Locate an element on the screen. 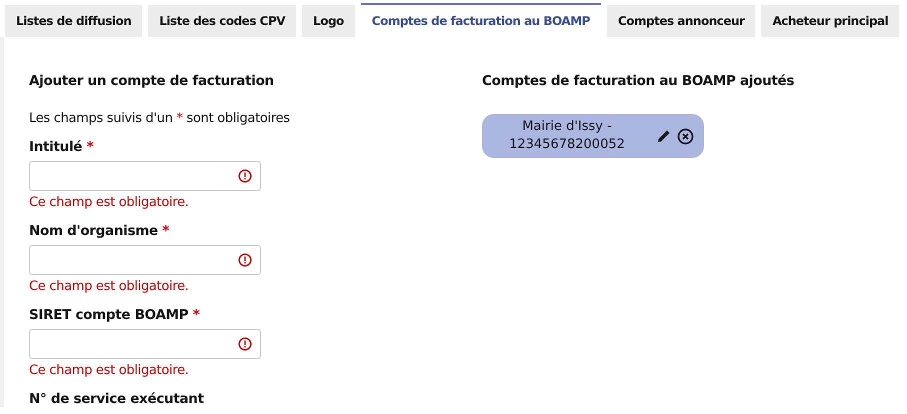 This screenshot has height=414, width=907. field-label: SIRET compte BOAMP * is located at coordinates (114, 315).